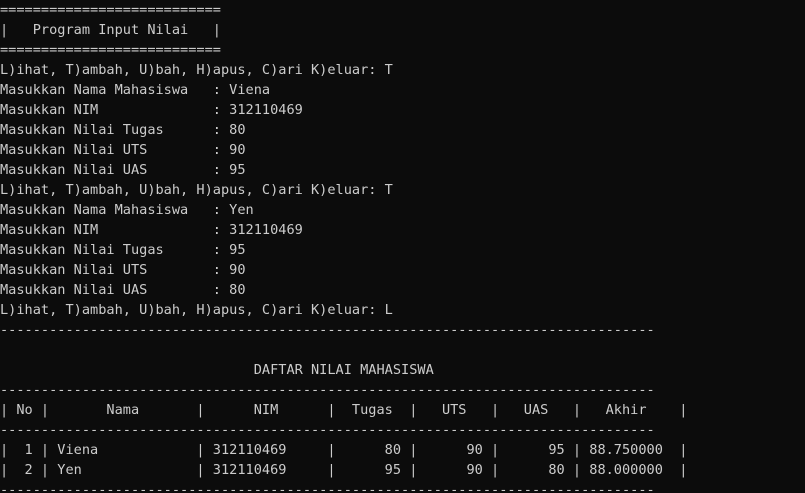 The width and height of the screenshot is (805, 493). What do you see at coordinates (123, 130) in the screenshot?
I see `input-tugas-prompt: Masukkan Nilai Tugas : 80` at bounding box center [123, 130].